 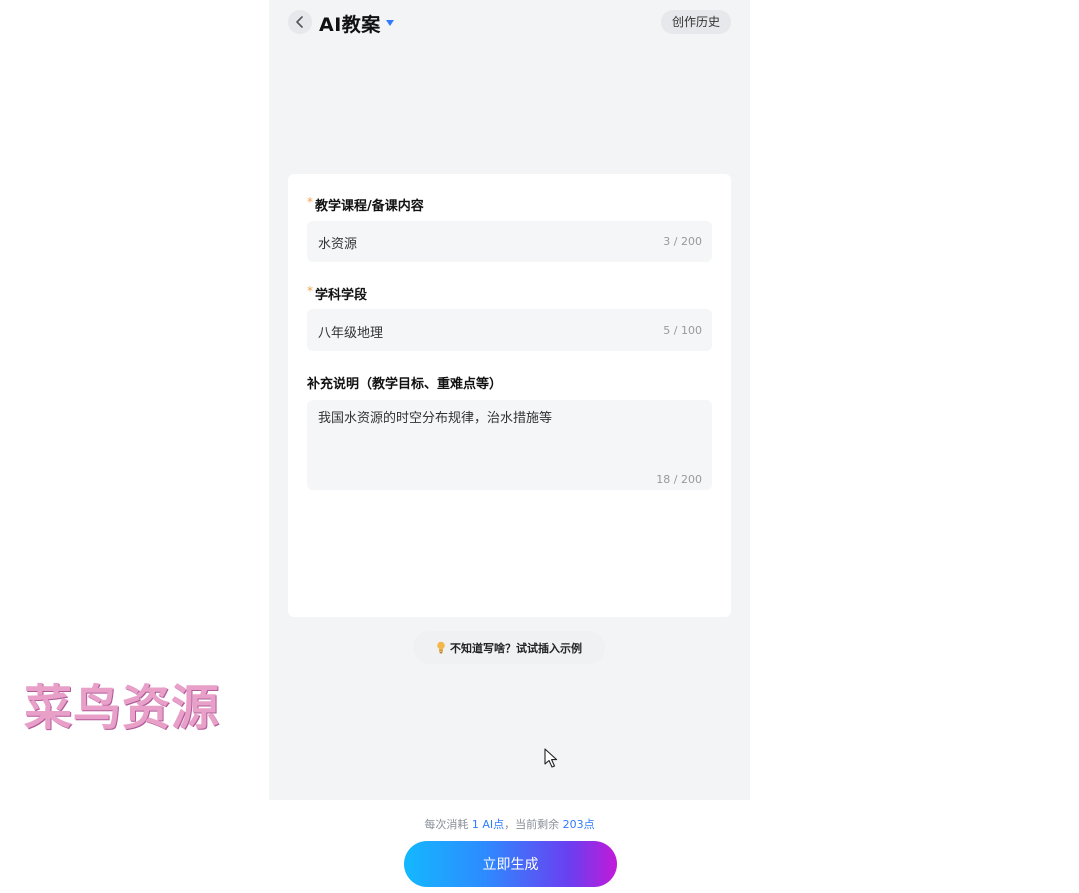 I want to click on field-label-text: 补充说明（教学目标、重难点等）, so click(x=405, y=384).